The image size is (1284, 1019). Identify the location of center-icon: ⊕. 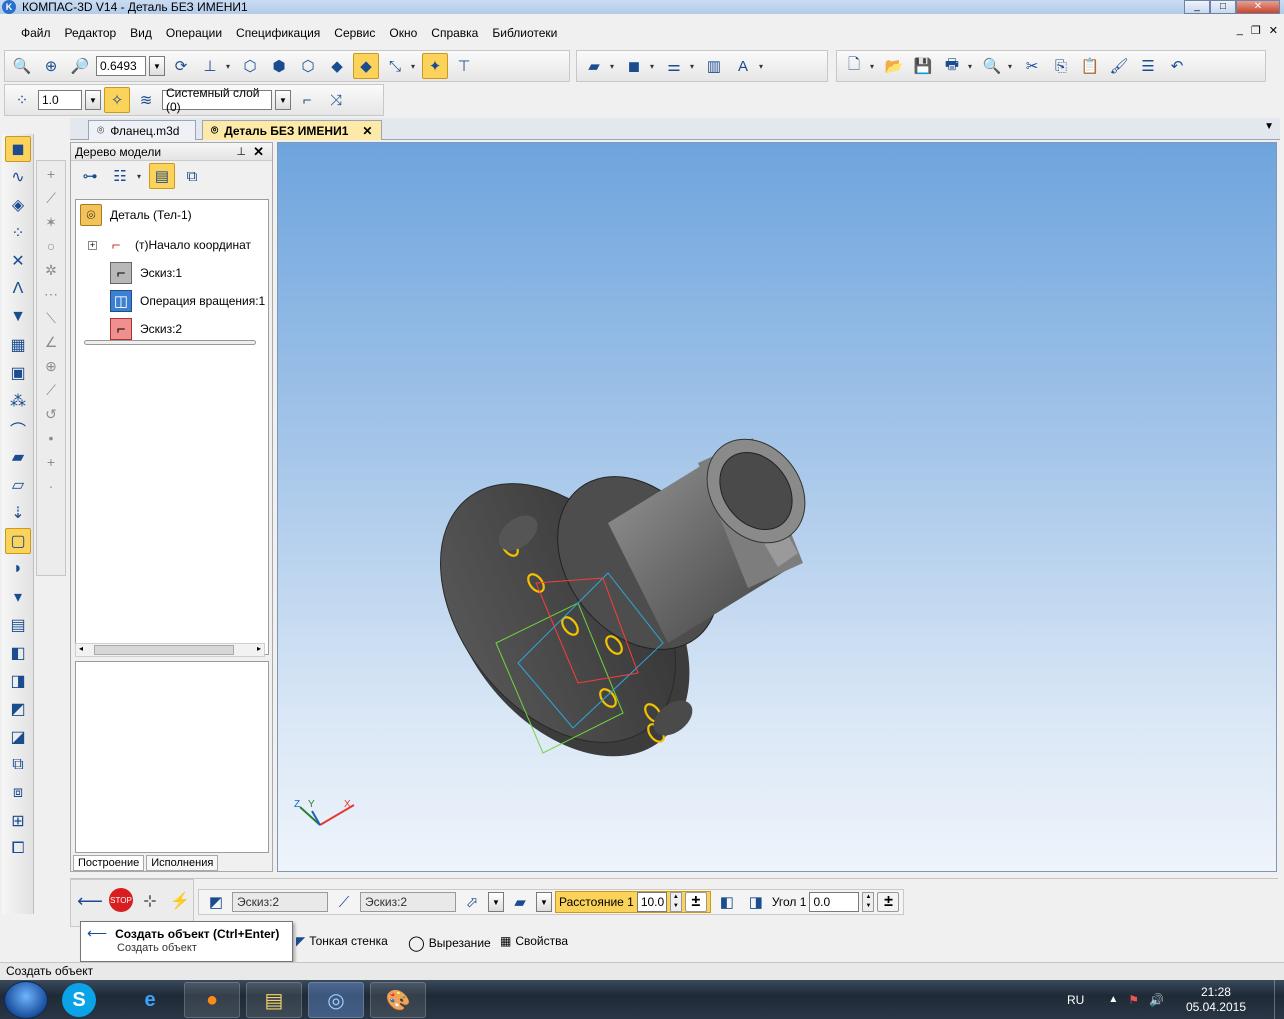
(51, 366).